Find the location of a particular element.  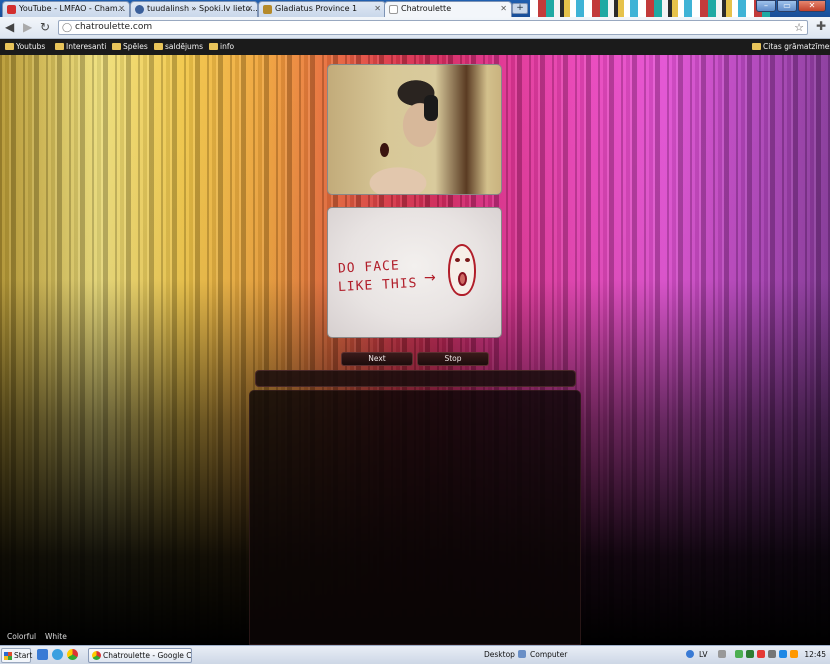

note-line-2: LIKE THIS is located at coordinates (377, 285).